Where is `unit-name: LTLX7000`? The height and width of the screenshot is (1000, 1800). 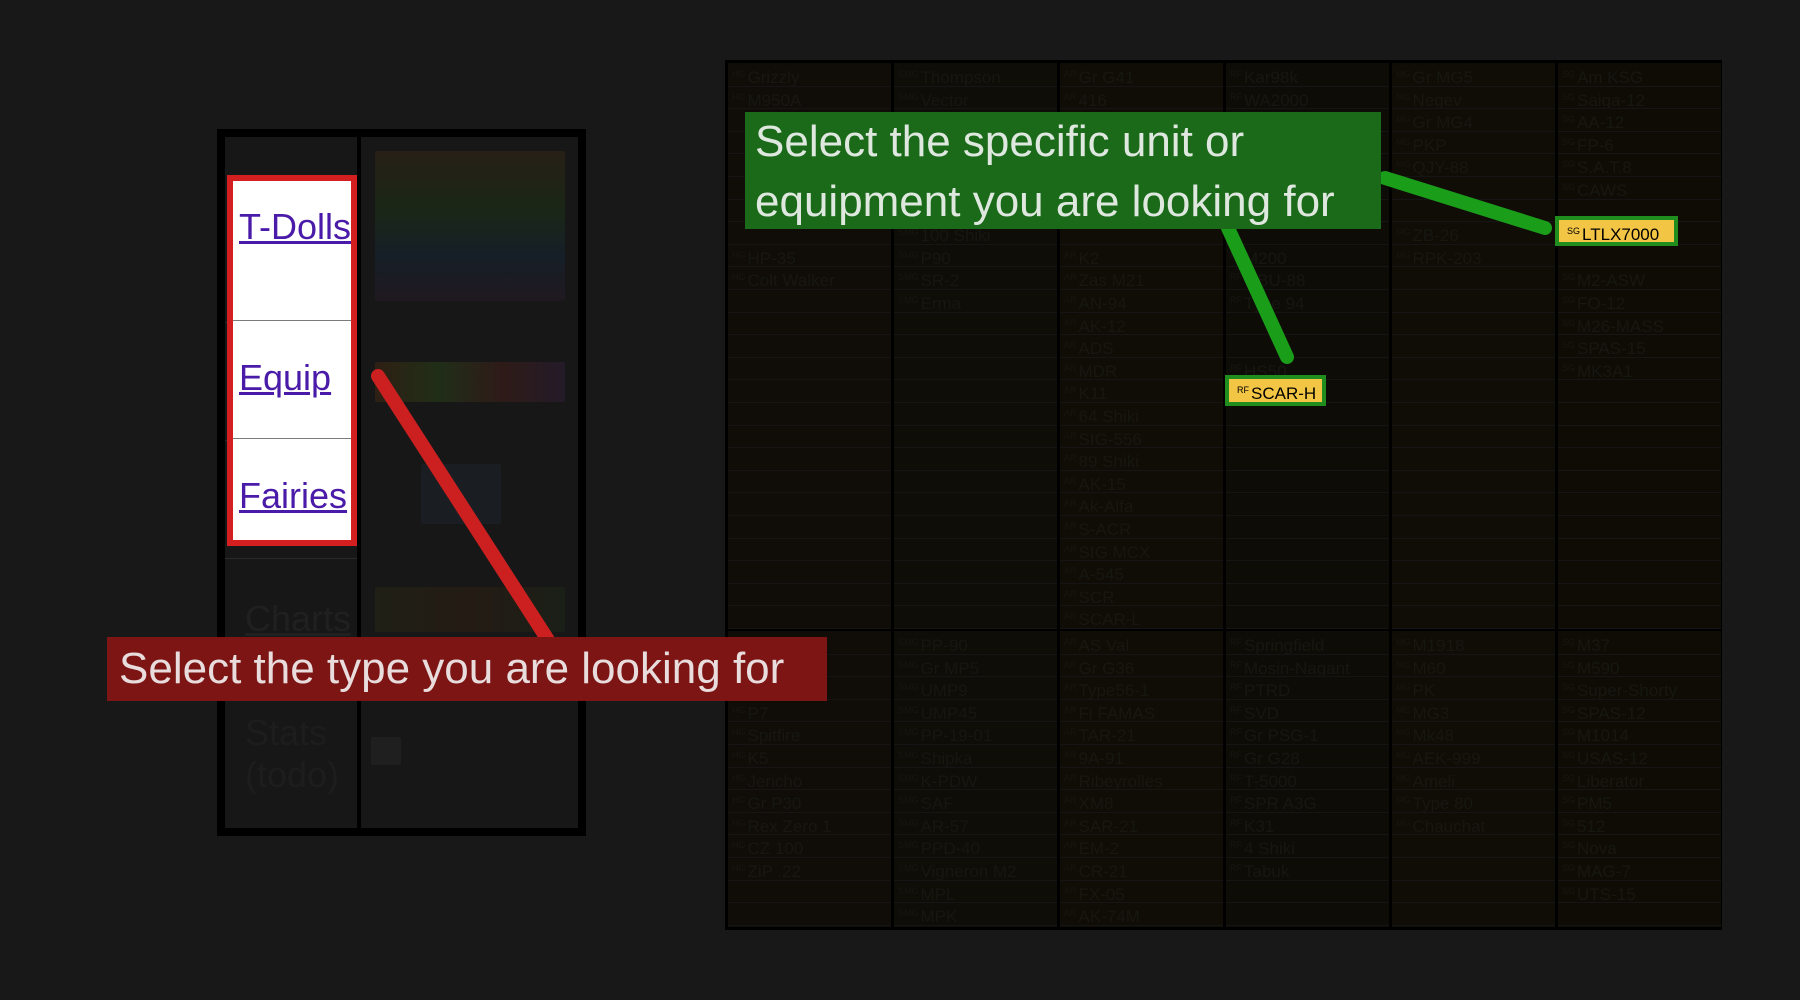
unit-name: LTLX7000 is located at coordinates (1621, 234).